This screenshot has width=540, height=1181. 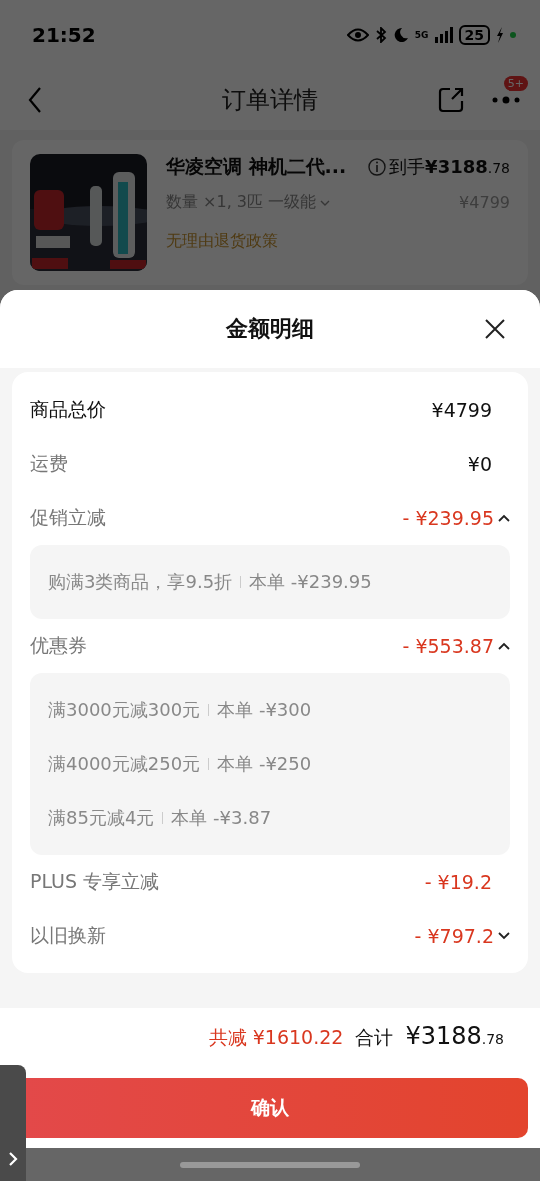 I want to click on sheet-title: 金额明细, so click(x=270, y=329).